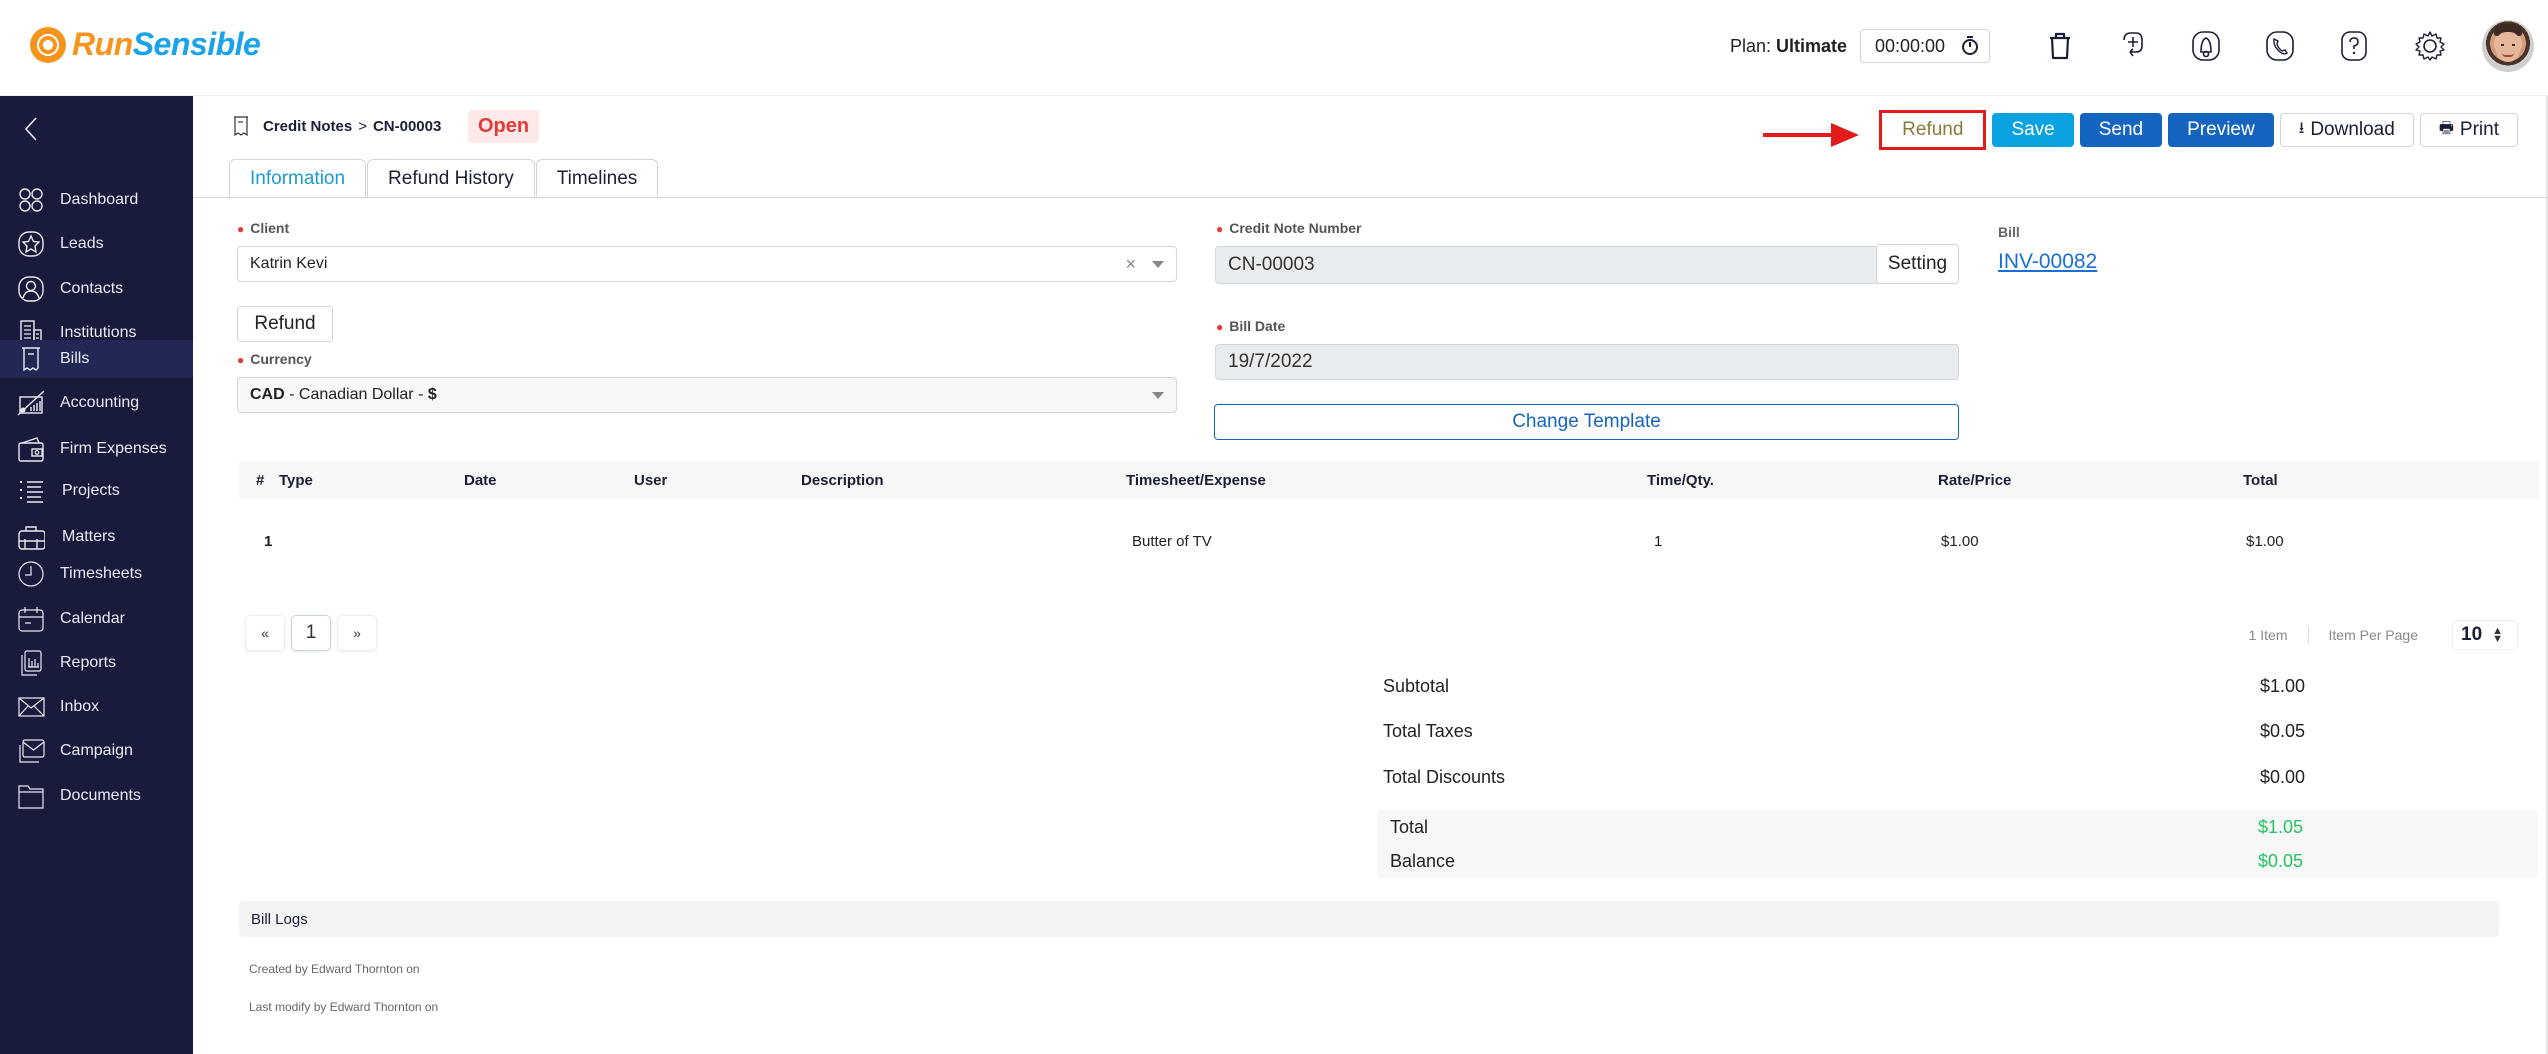 This screenshot has width=2548, height=1054. I want to click on sidebar-item-matters: Matters, so click(96, 537).